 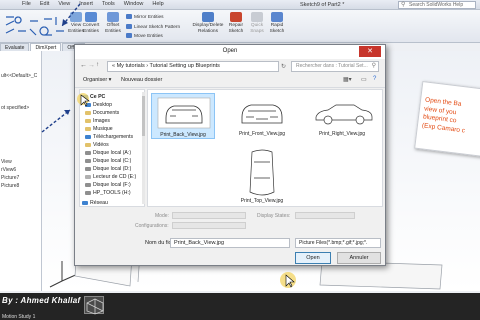 What do you see at coordinates (162, 216) in the screenshot?
I see `mode-label: Mode:` at bounding box center [162, 216].